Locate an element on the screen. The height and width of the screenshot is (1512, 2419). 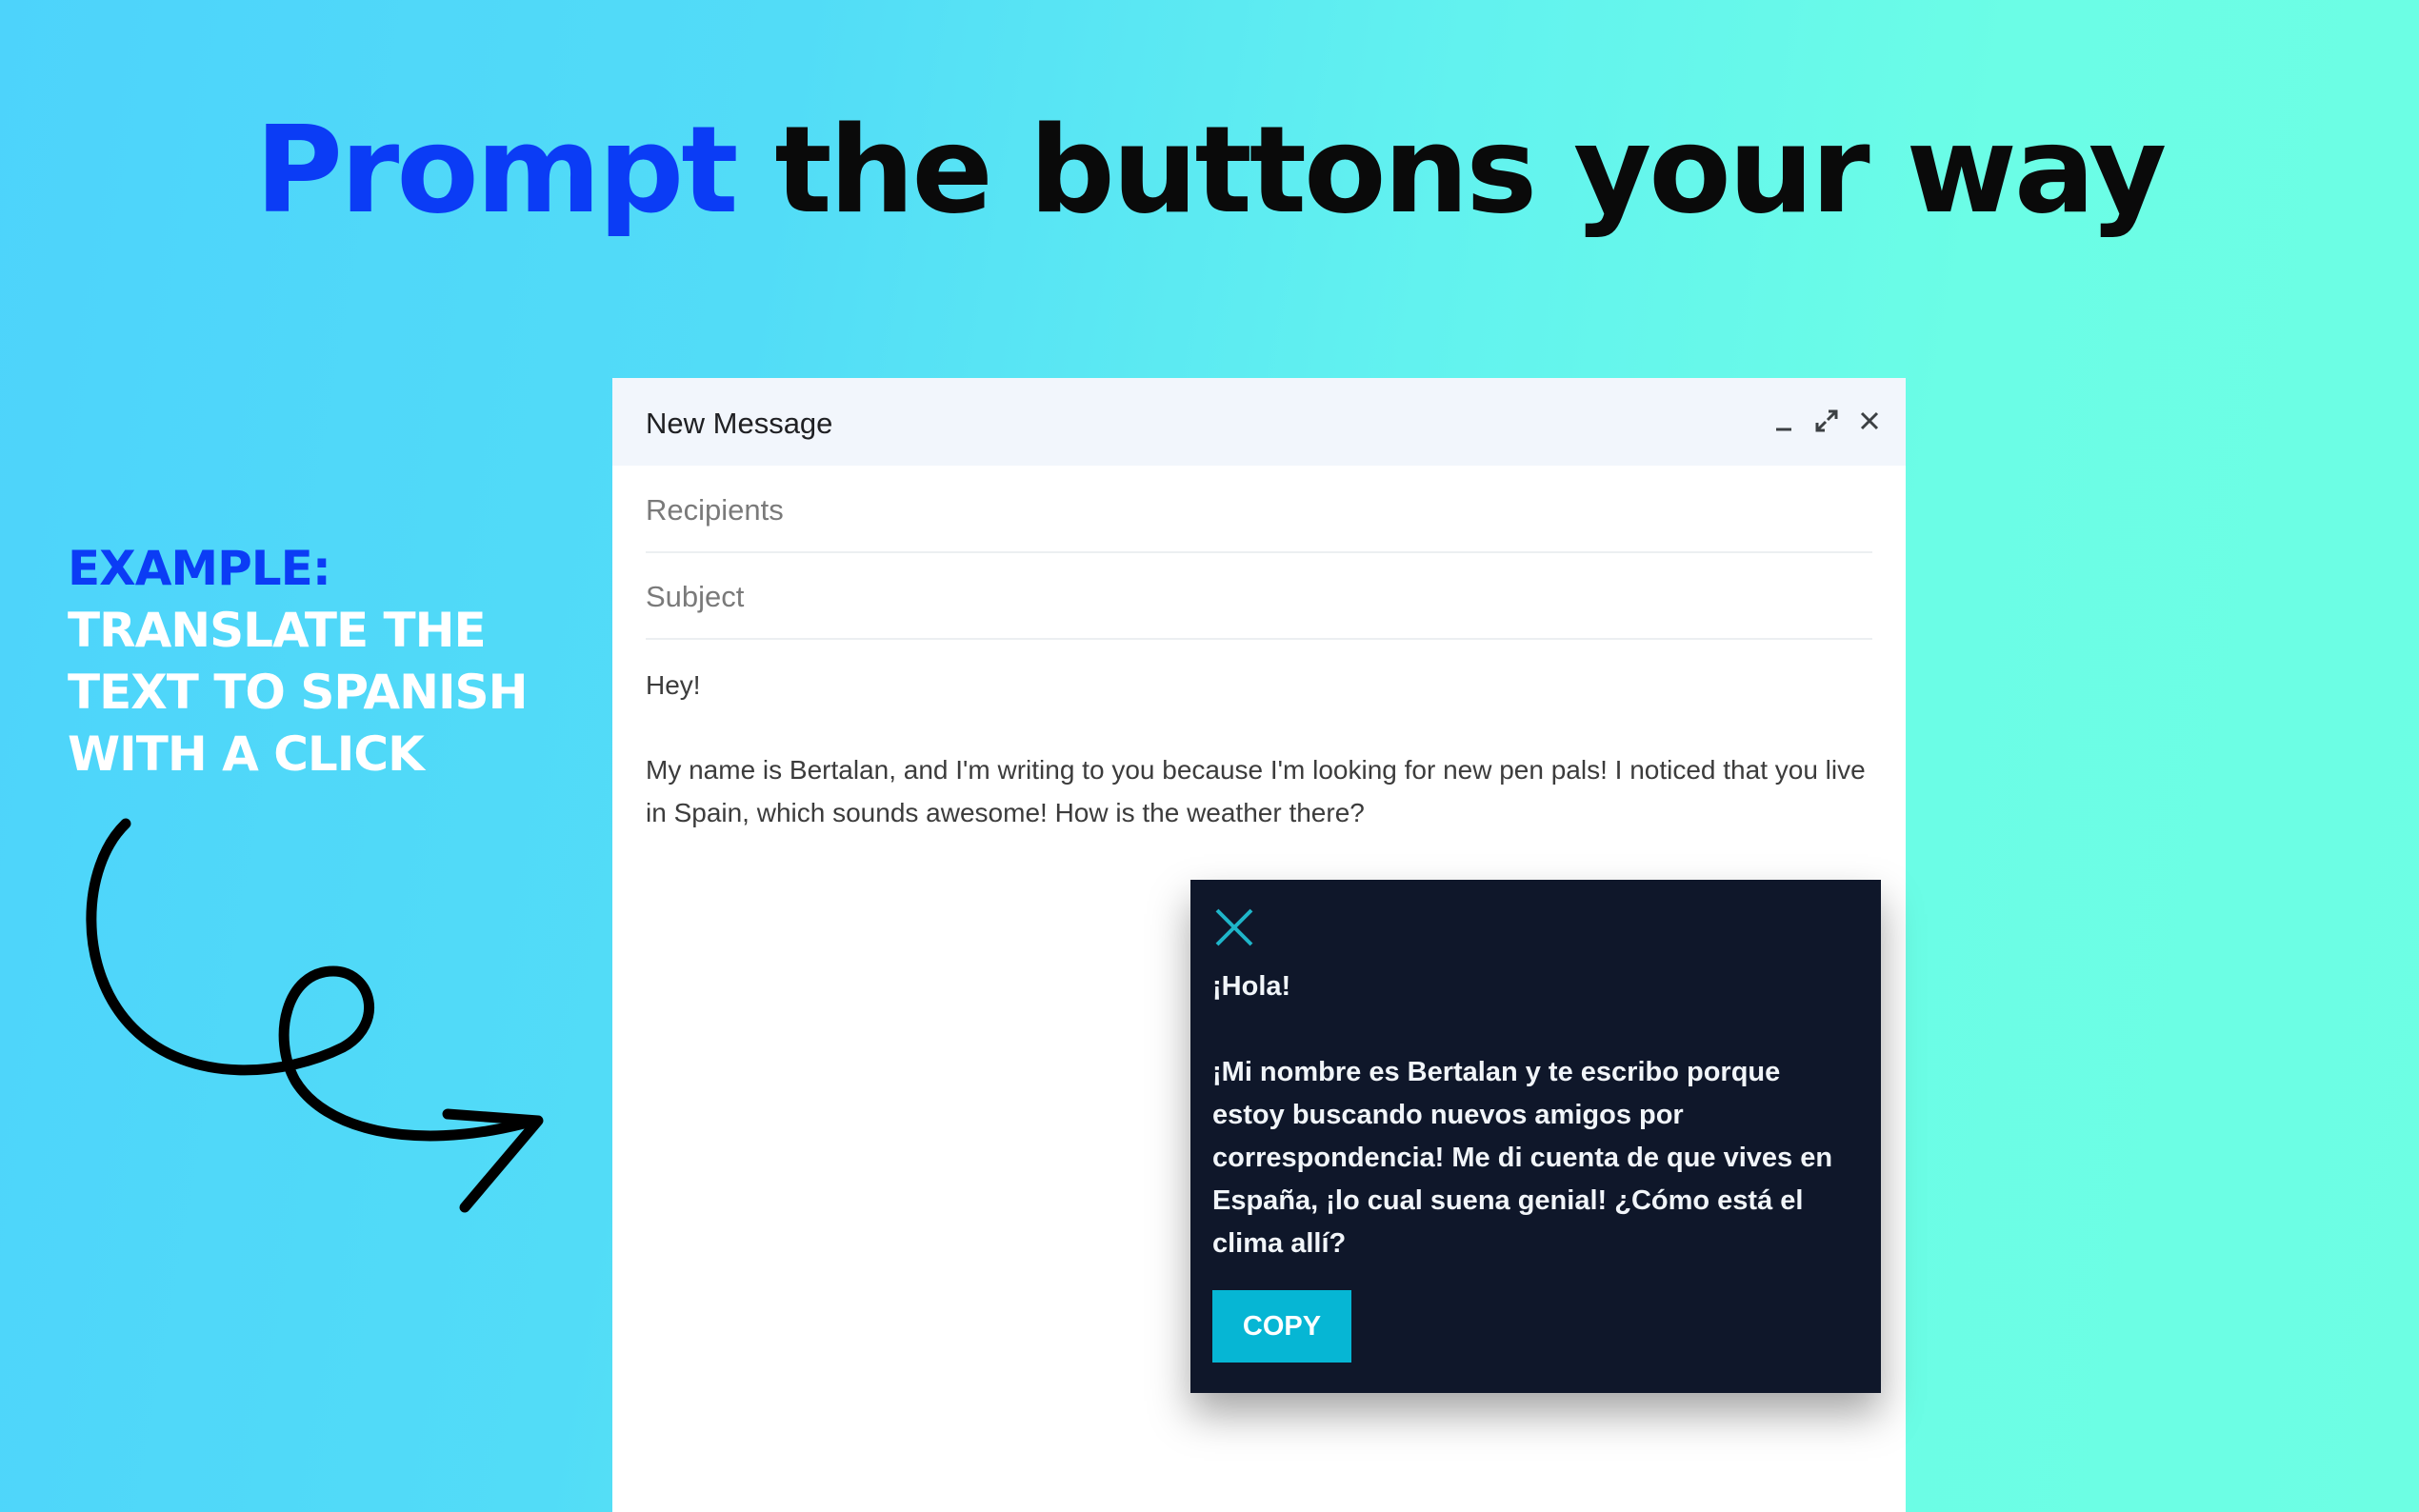
compose-header: New Message is located at coordinates (1259, 422).